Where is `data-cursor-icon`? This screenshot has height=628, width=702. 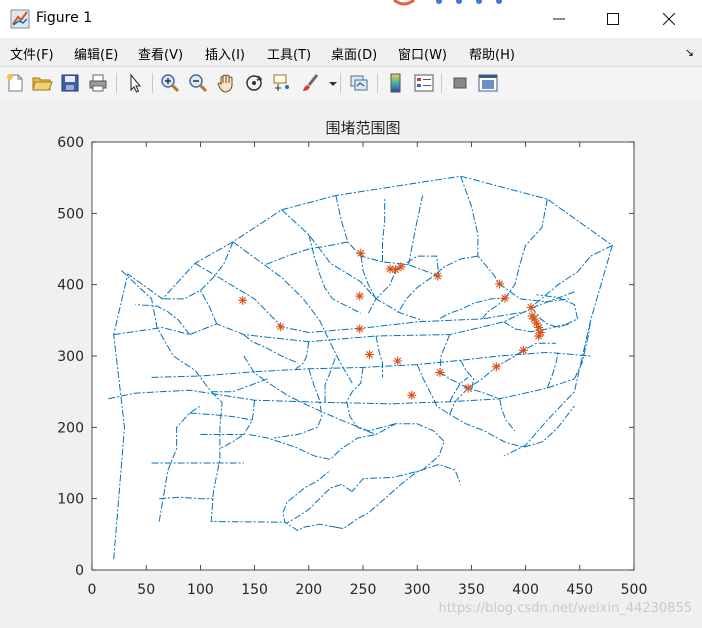
data-cursor-icon is located at coordinates (282, 83).